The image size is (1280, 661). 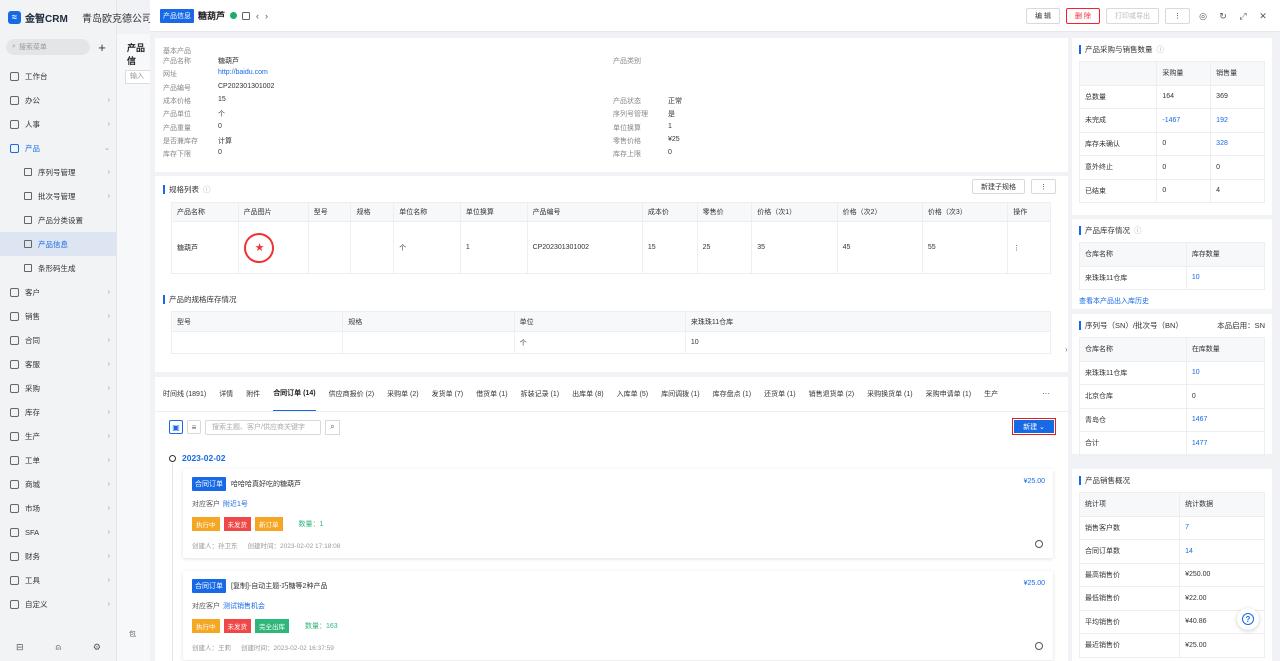 I want to click on tab-9: 出库单 (8), so click(x=588, y=394).